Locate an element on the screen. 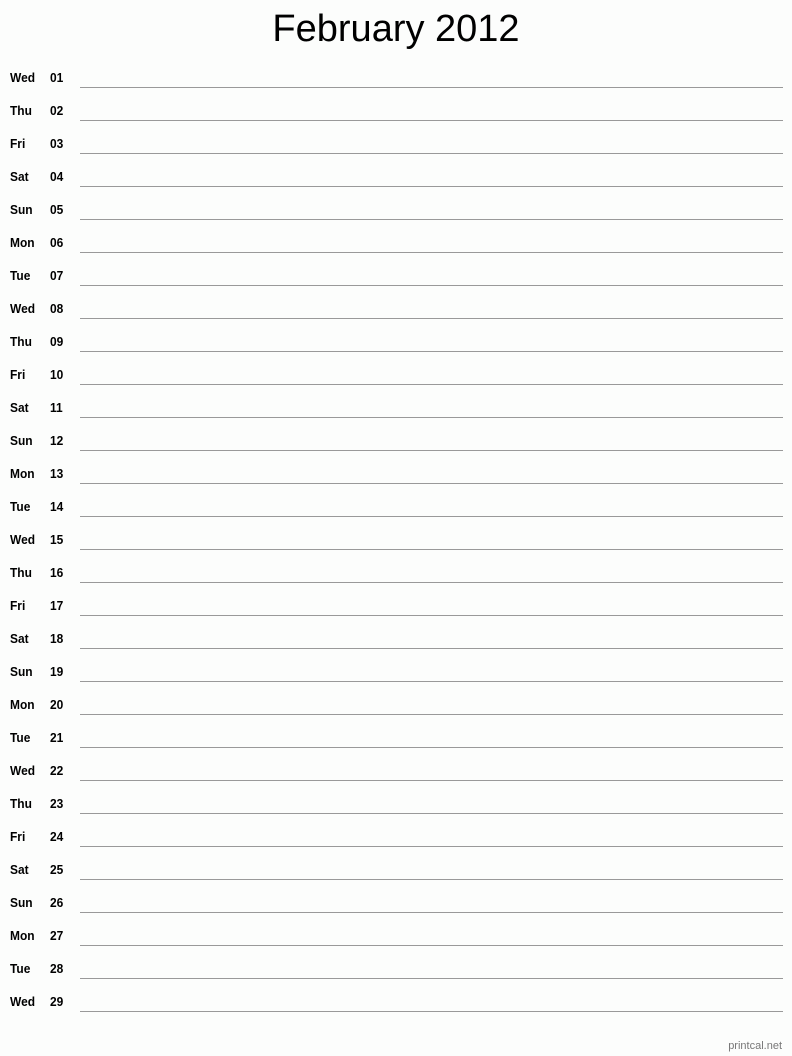 The width and height of the screenshot is (792, 1056). day-row: Sun 05 is located at coordinates (396, 218).